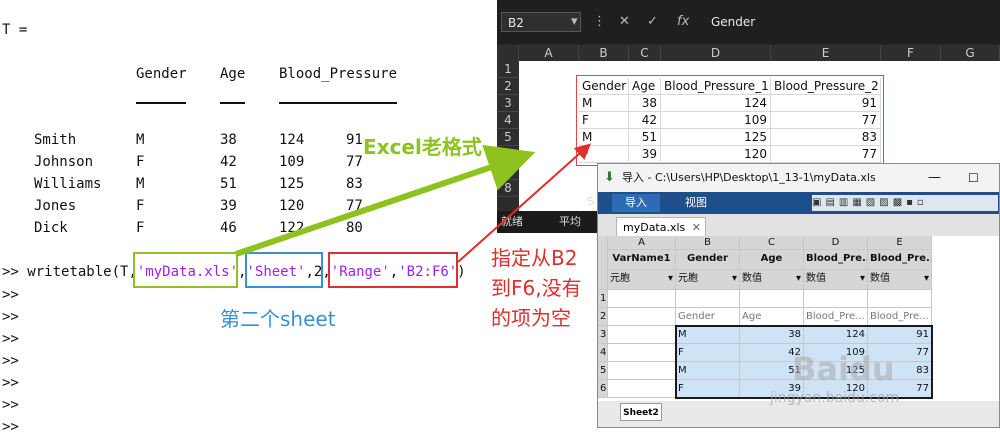  Describe the element at coordinates (541, 22) in the screenshot. I see `name-box: B2` at that location.